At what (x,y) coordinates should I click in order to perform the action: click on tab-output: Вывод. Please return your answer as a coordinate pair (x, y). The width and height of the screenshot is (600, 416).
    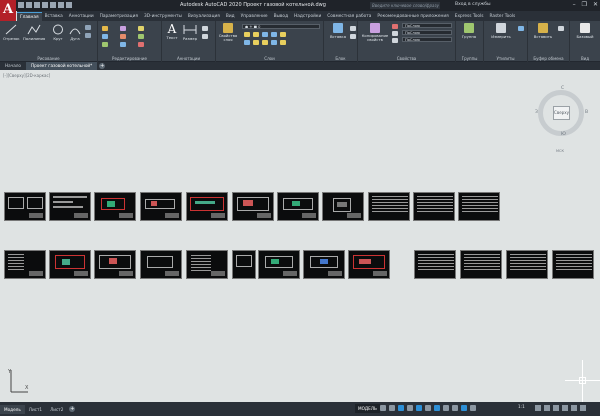
    Looking at the image, I should click on (281, 16).